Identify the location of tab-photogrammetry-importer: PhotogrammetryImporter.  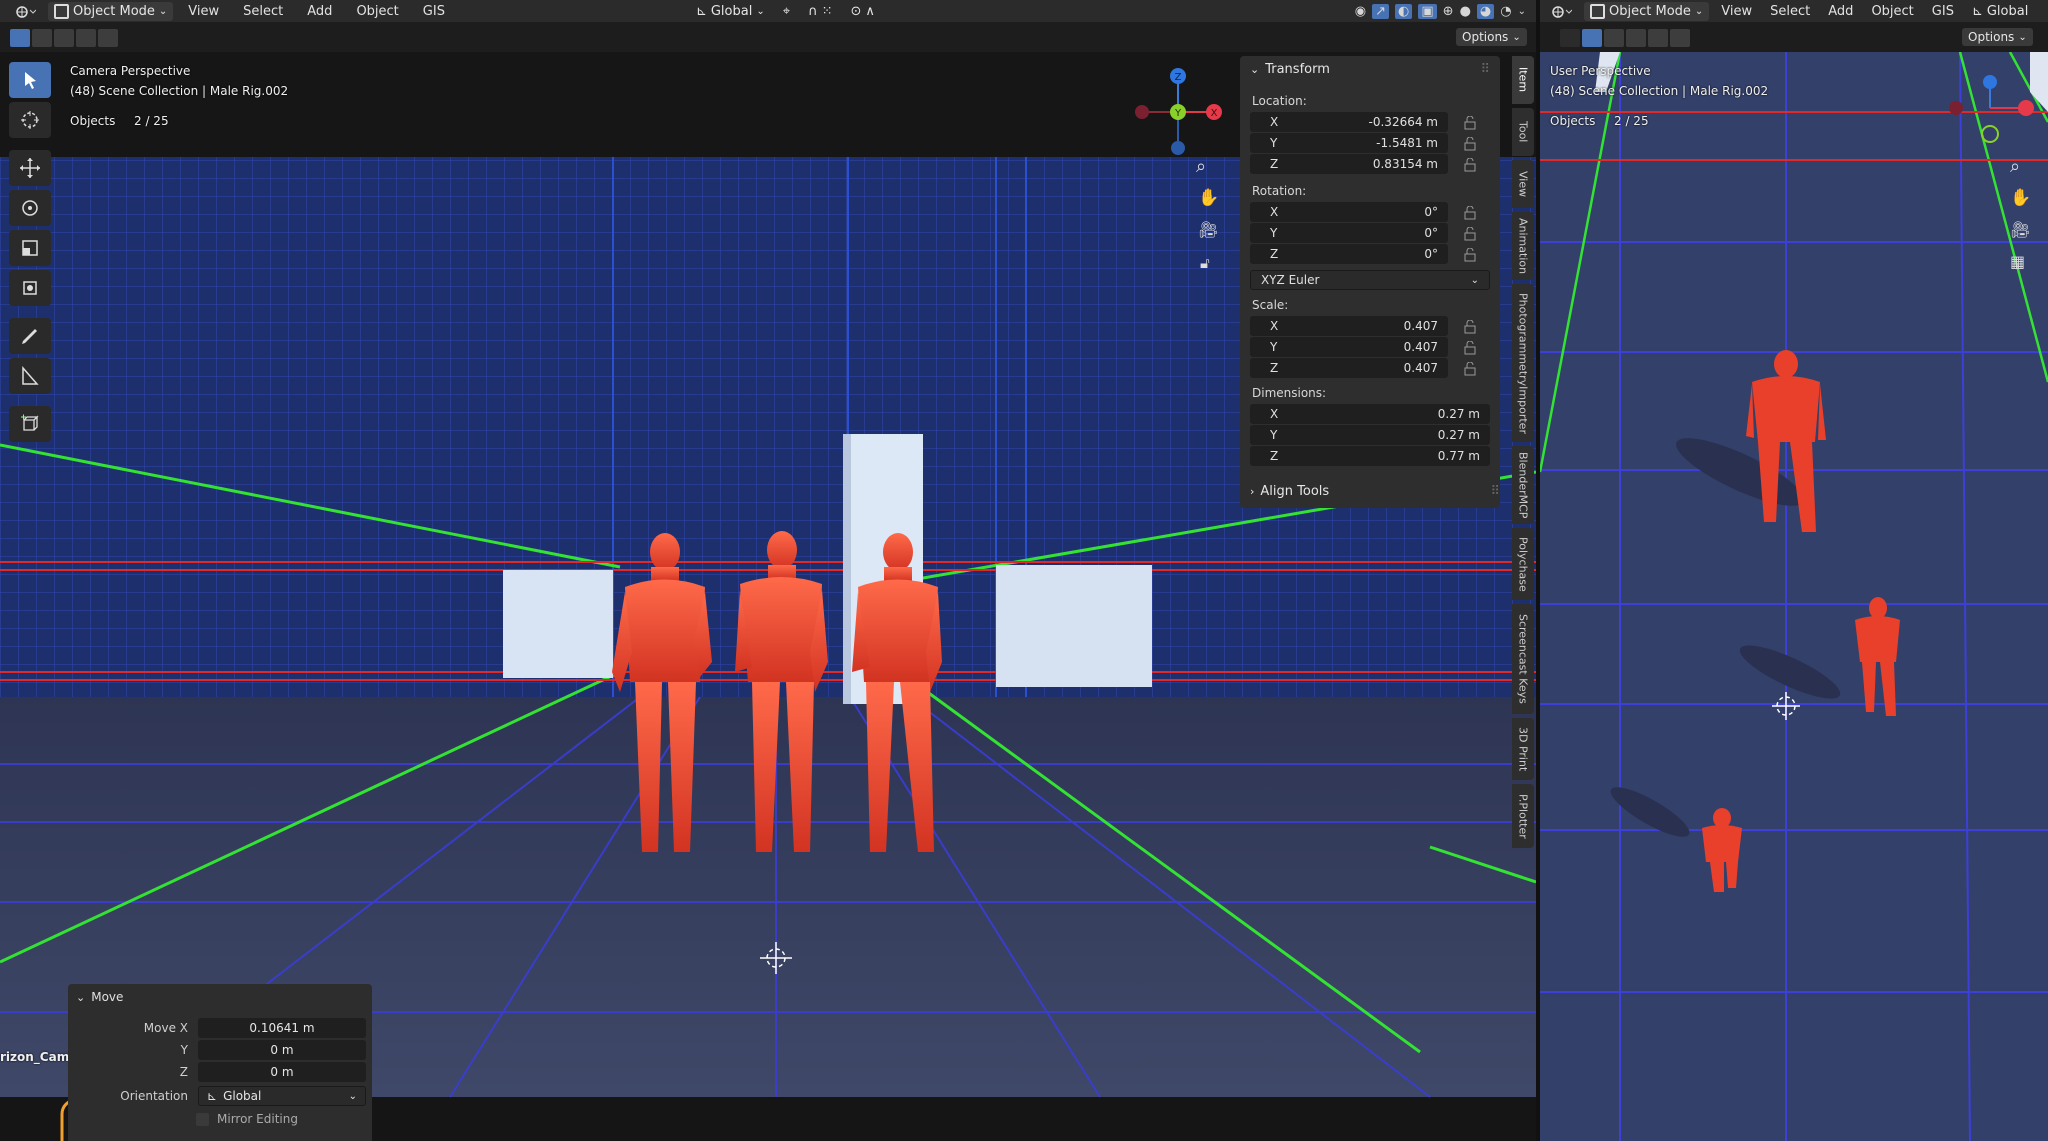
(1523, 363).